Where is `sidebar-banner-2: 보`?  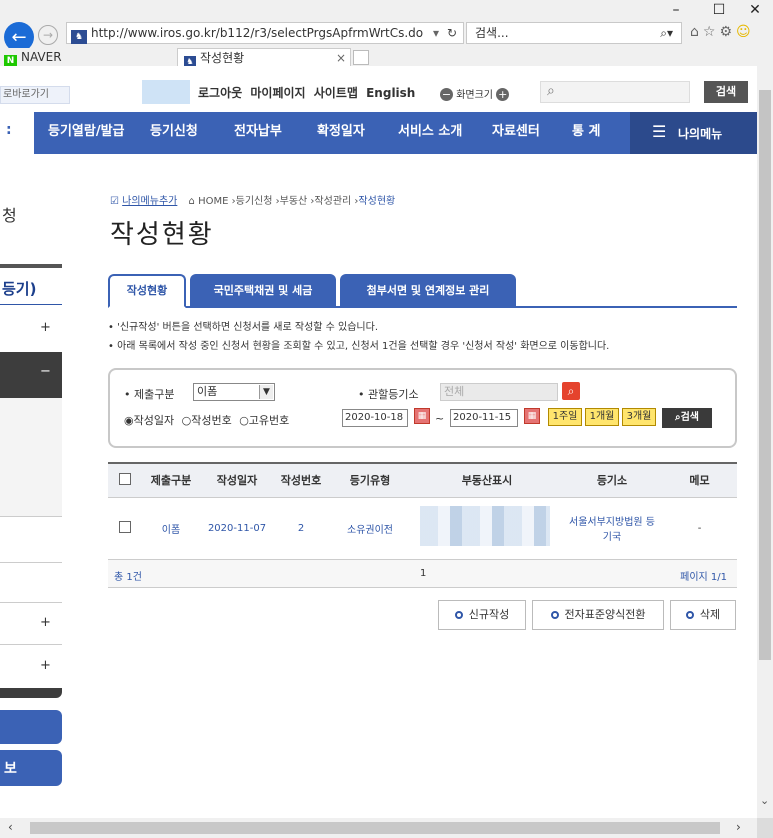 sidebar-banner-2: 보 is located at coordinates (31, 768).